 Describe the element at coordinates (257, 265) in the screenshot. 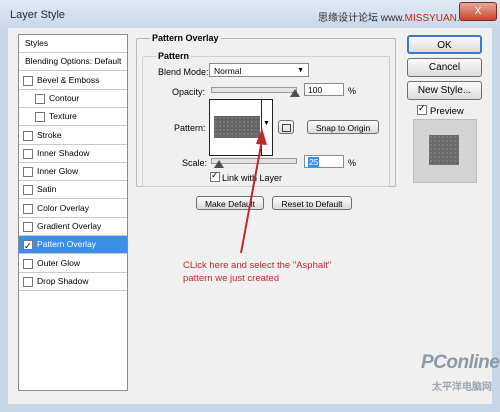

I see `annotation-line-1: CLick here and select the "Asphalt"` at that location.